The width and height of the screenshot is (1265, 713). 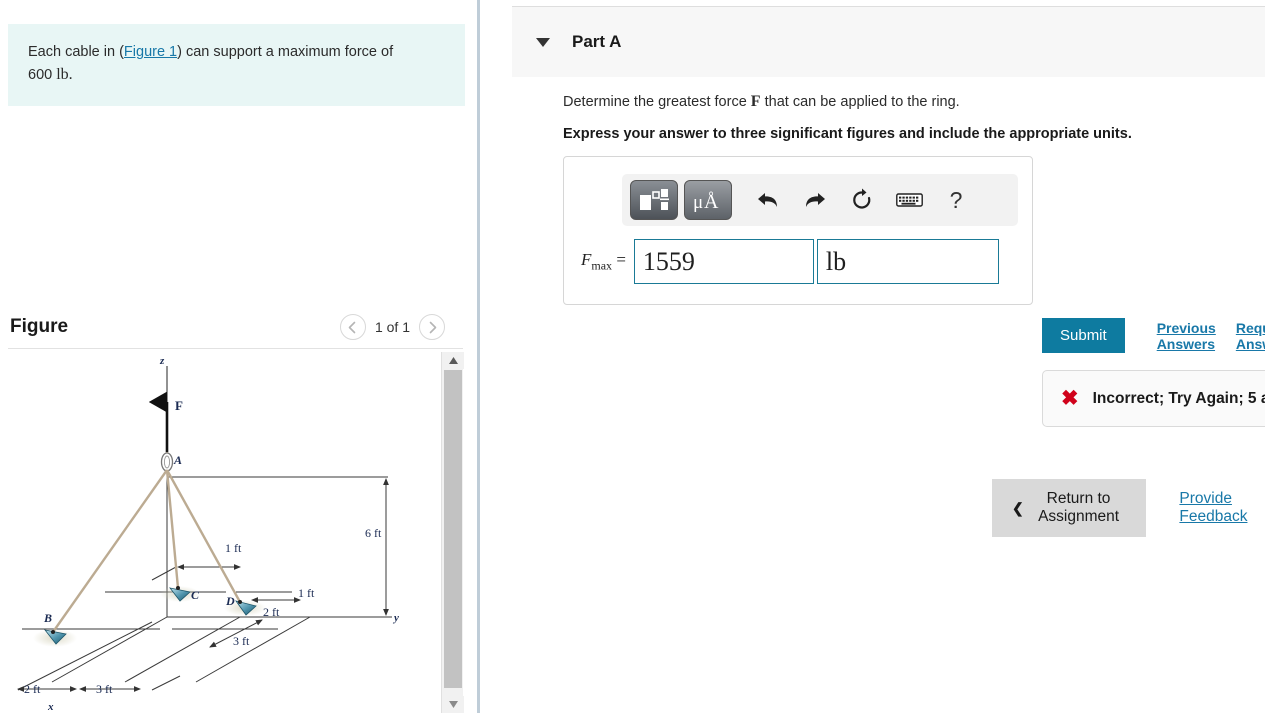 What do you see at coordinates (241, 641) in the screenshot?
I see `dim-3ft-mid-label: 3 ft` at bounding box center [241, 641].